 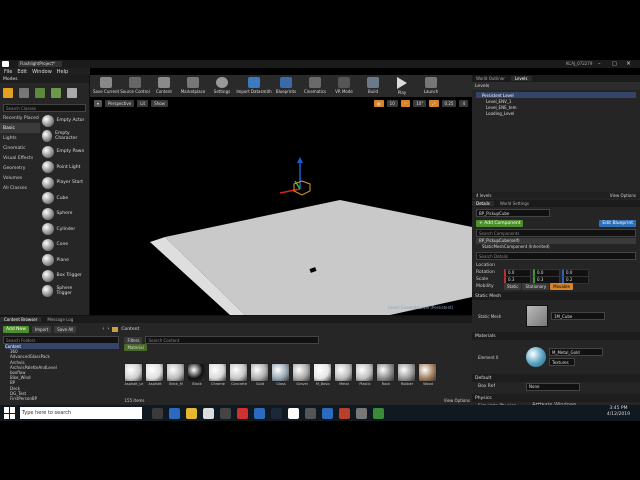 What do you see at coordinates (44, 79) in the screenshot?
I see `modes-tab: Modes` at bounding box center [44, 79].